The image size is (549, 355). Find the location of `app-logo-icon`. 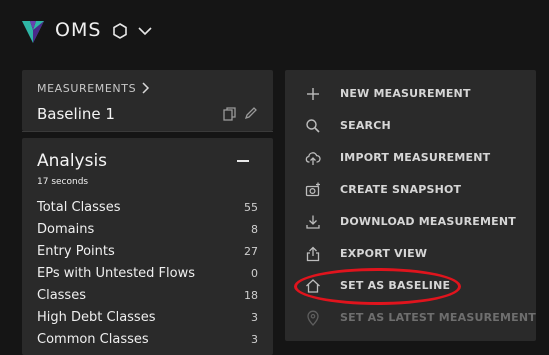

app-logo-icon is located at coordinates (33, 32).